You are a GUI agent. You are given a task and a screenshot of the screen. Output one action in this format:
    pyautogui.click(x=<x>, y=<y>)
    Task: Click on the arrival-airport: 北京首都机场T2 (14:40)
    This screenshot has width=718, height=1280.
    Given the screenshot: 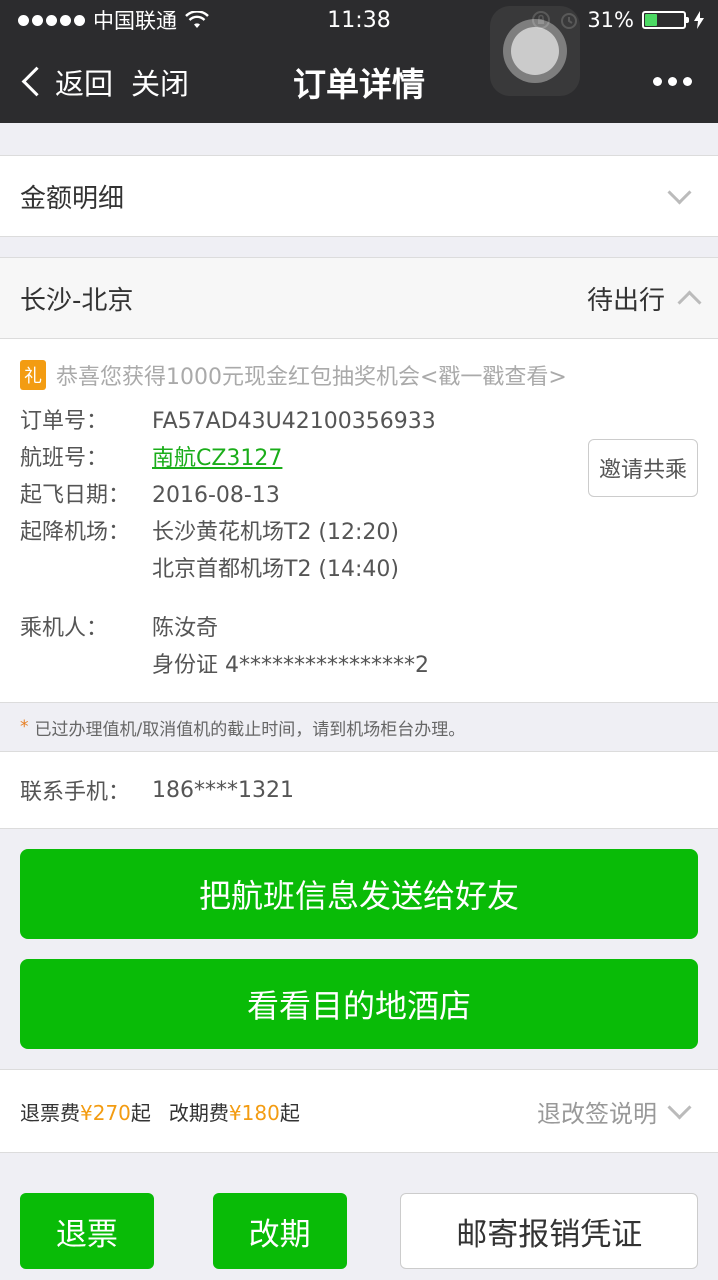 What is the action you would take?
    pyautogui.click(x=275, y=569)
    